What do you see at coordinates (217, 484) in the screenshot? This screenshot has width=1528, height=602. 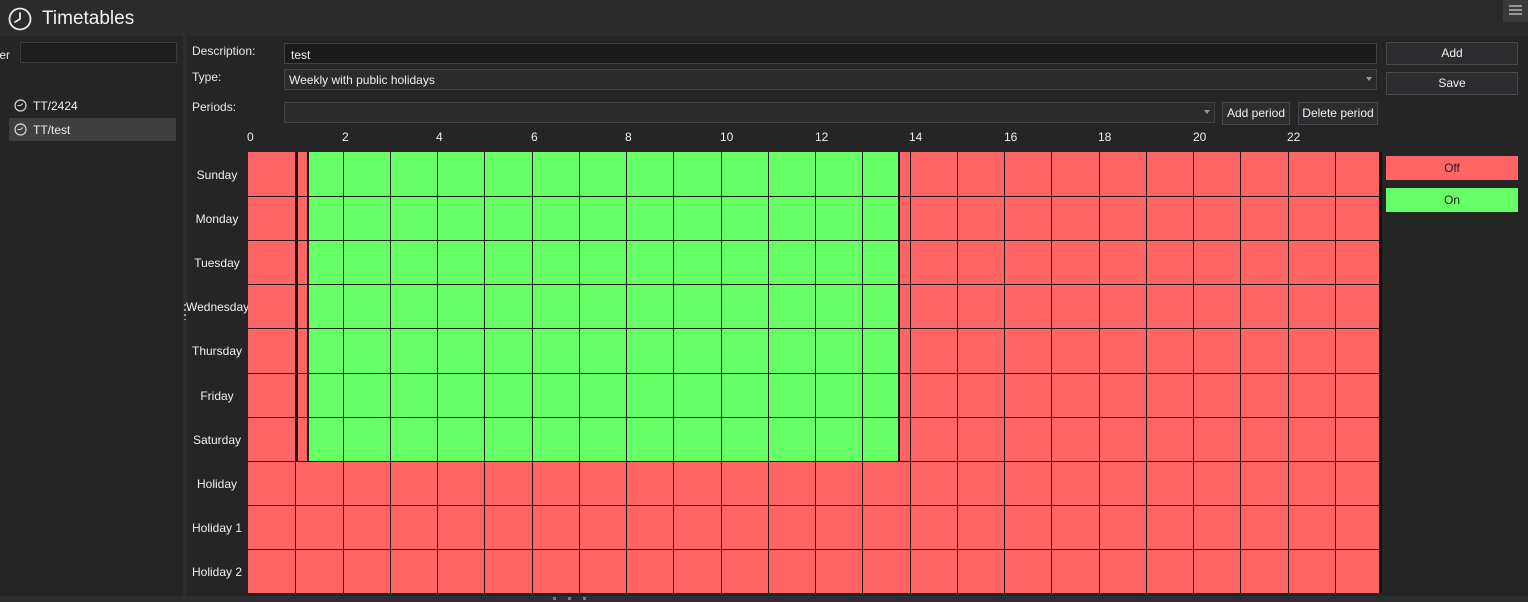 I see `day-label-holiday: Holiday` at bounding box center [217, 484].